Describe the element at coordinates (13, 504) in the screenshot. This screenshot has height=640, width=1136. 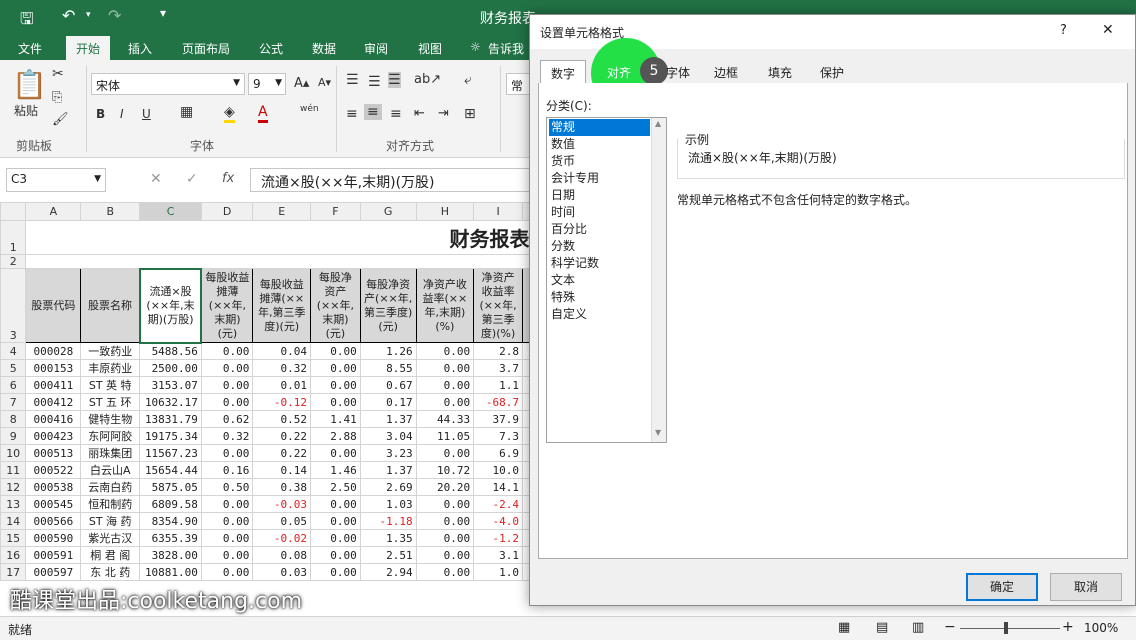
I see `row-header: 13` at that location.